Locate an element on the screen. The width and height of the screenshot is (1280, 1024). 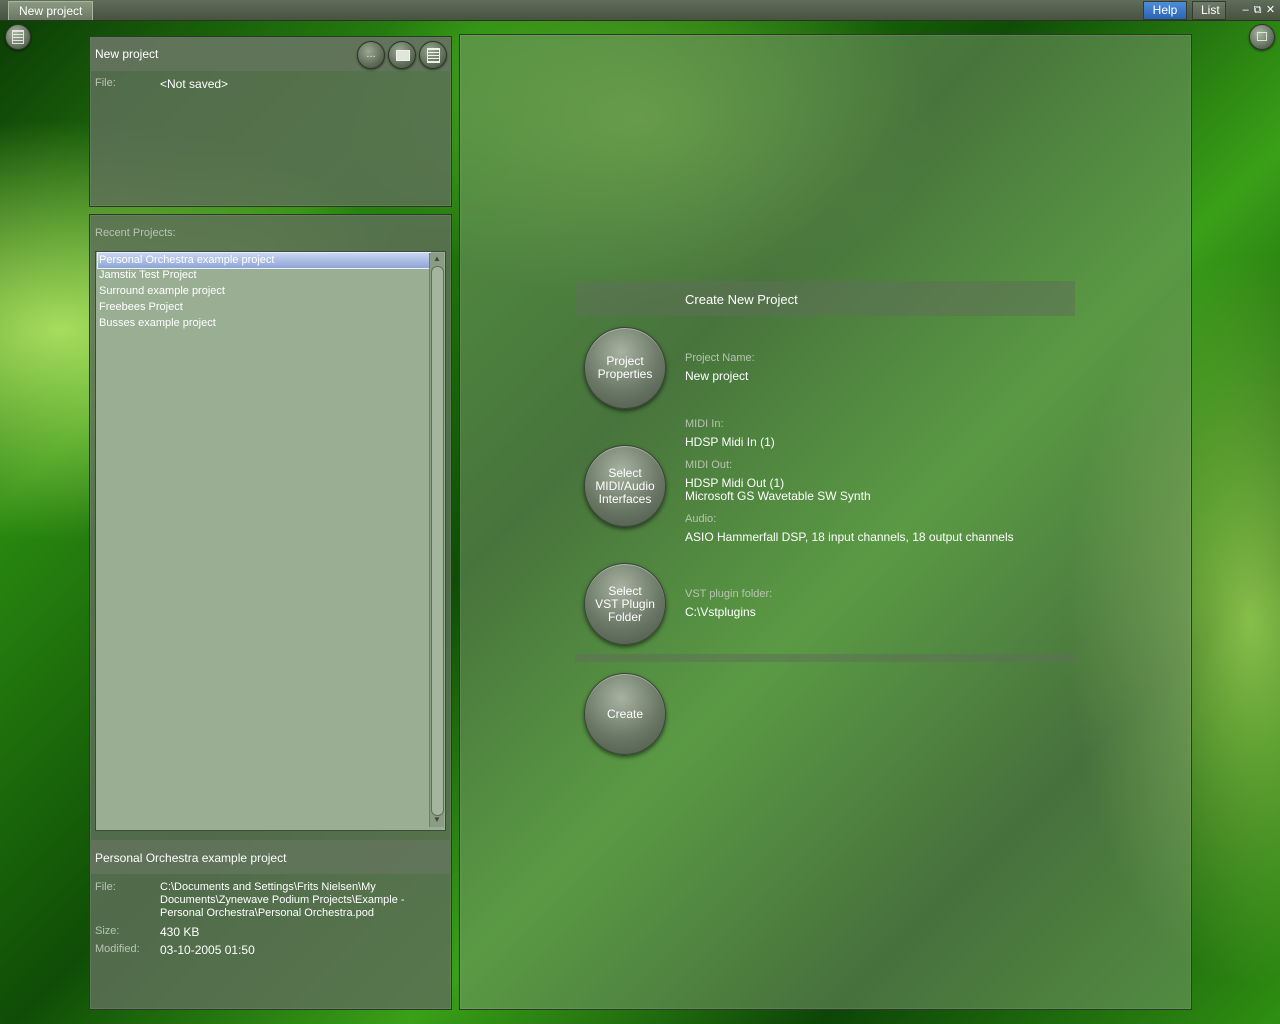
properties-button is located at coordinates (433, 55).